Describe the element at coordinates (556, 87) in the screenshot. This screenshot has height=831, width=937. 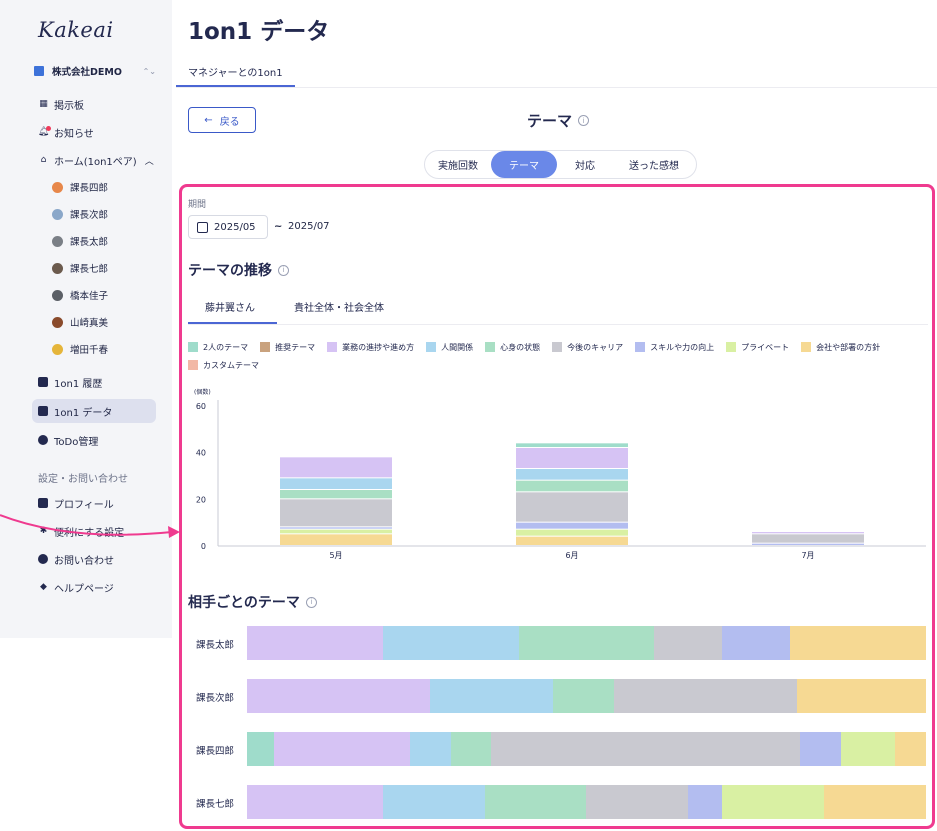
I see `tab-divider` at that location.